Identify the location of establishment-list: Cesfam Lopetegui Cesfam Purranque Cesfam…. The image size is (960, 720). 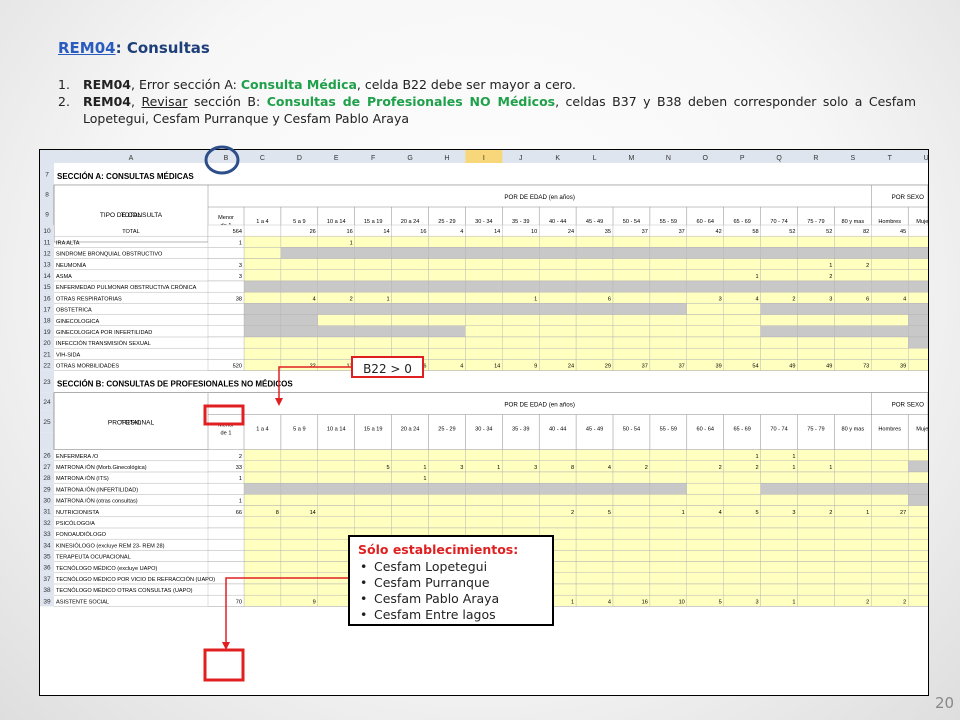
(451, 591).